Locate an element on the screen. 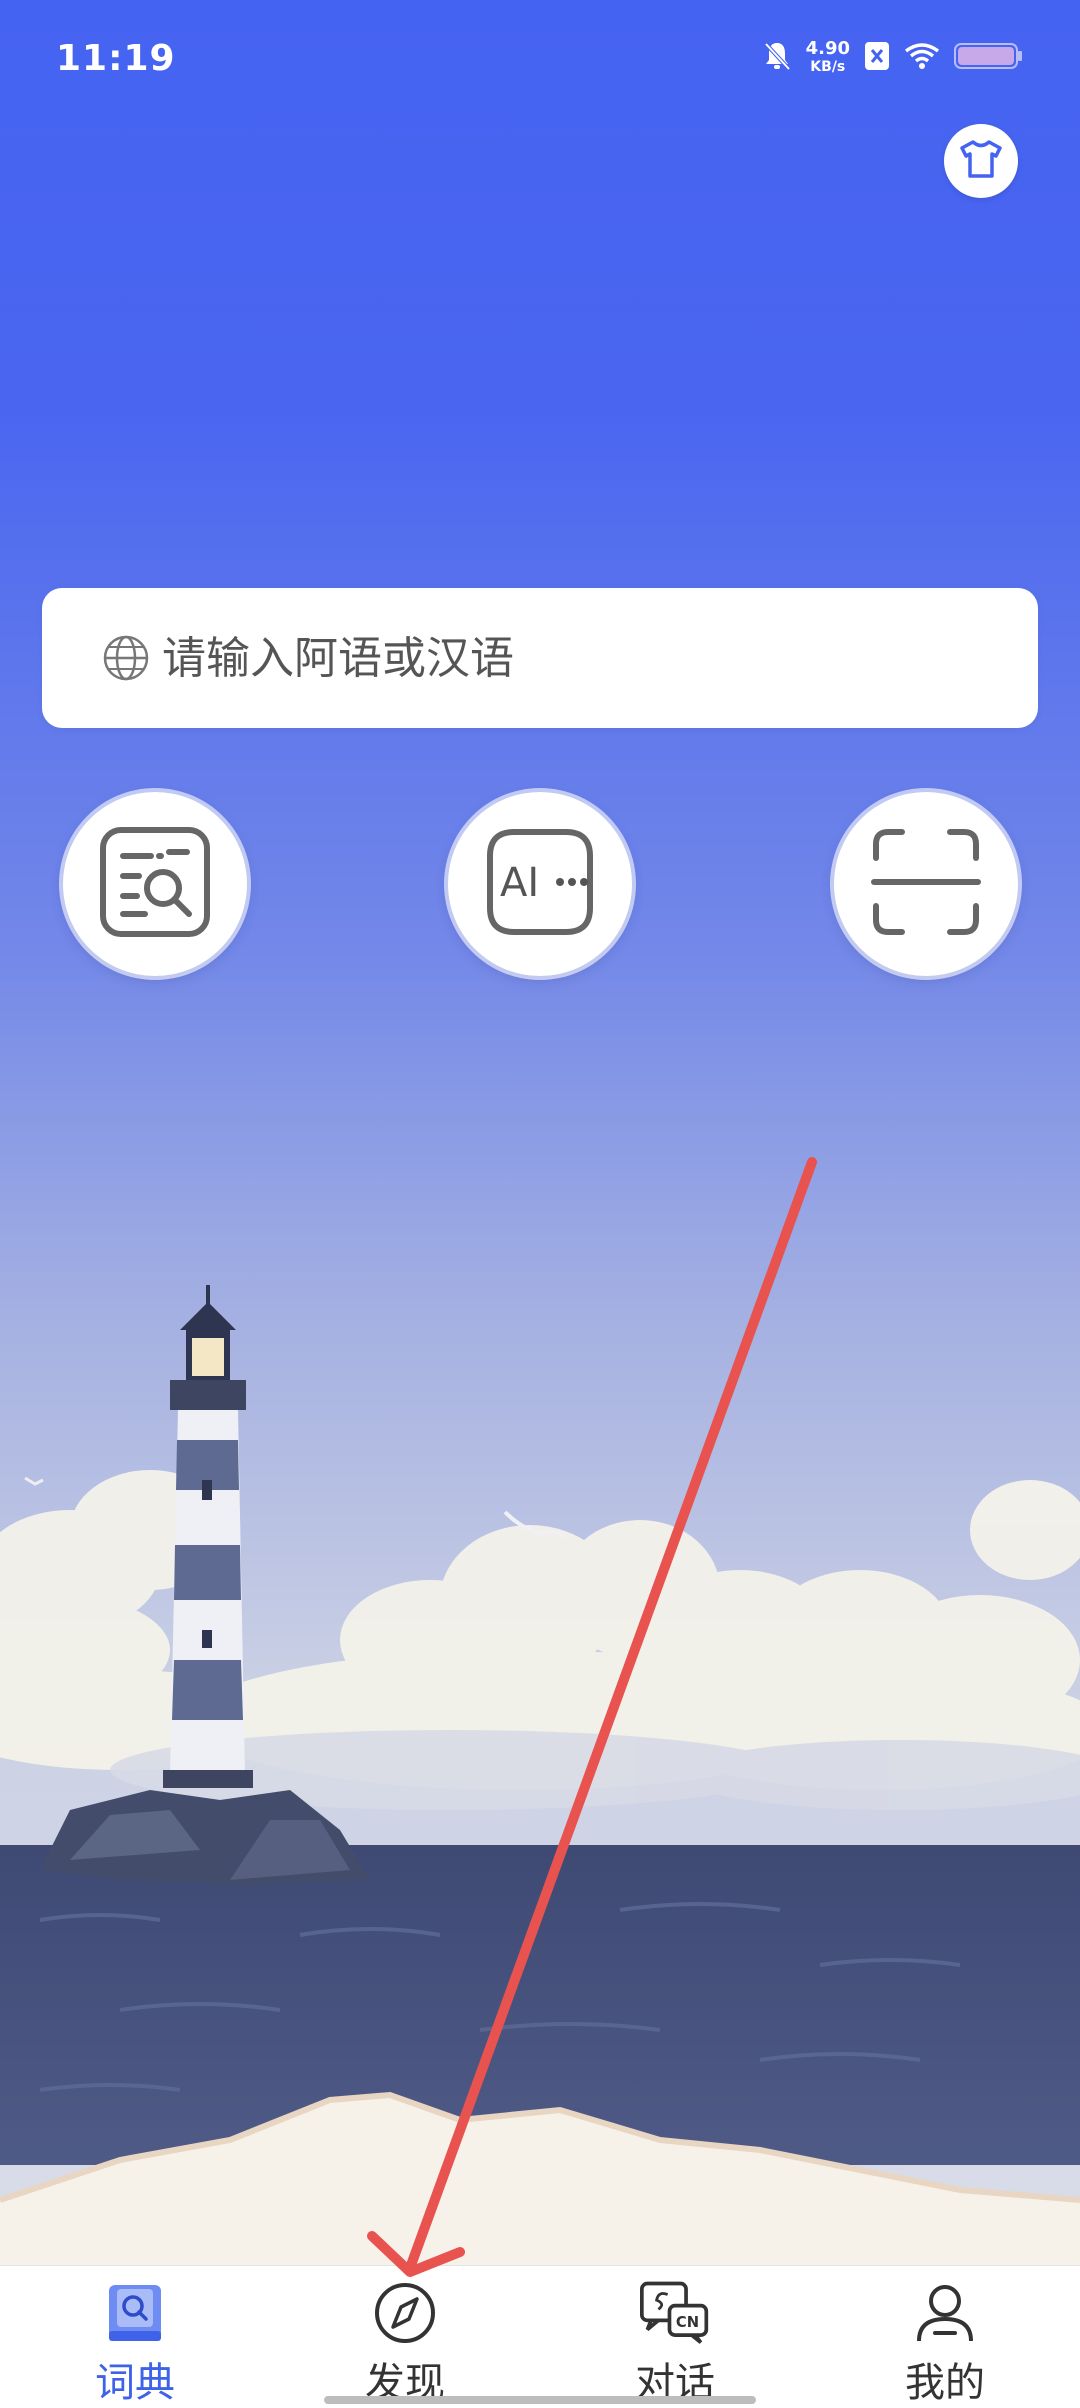  network-speed-unit: KB/s is located at coordinates (828, 67).